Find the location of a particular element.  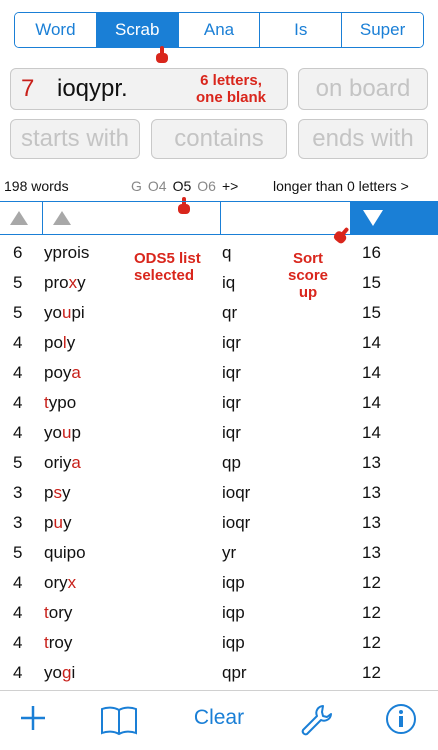

word-segment: oriy is located at coordinates (58, 462).